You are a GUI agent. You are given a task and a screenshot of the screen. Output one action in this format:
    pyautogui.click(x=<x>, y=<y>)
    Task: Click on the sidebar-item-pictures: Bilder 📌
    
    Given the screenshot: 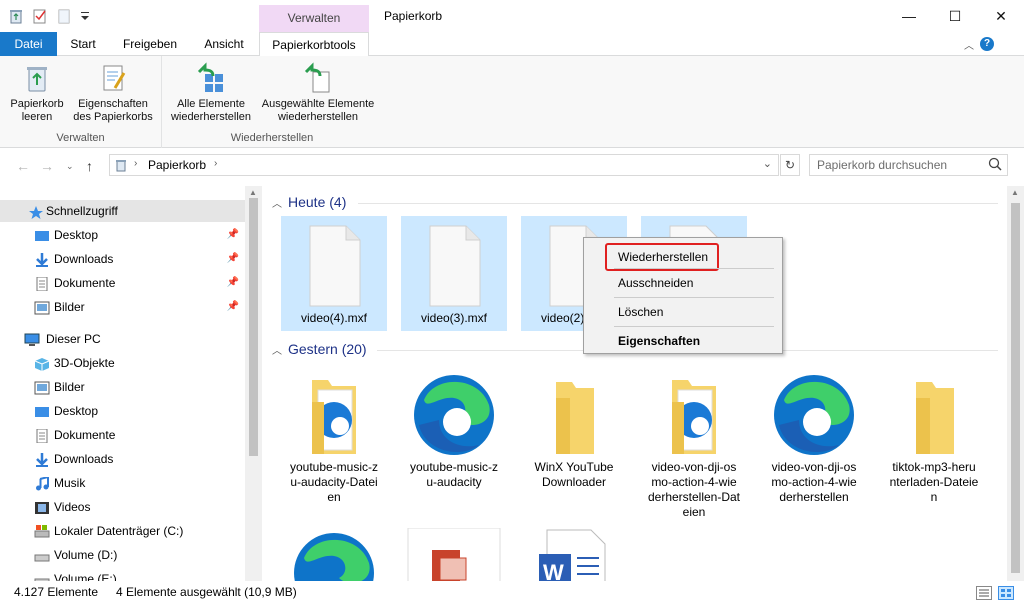 What is the action you would take?
    pyautogui.click(x=122, y=307)
    